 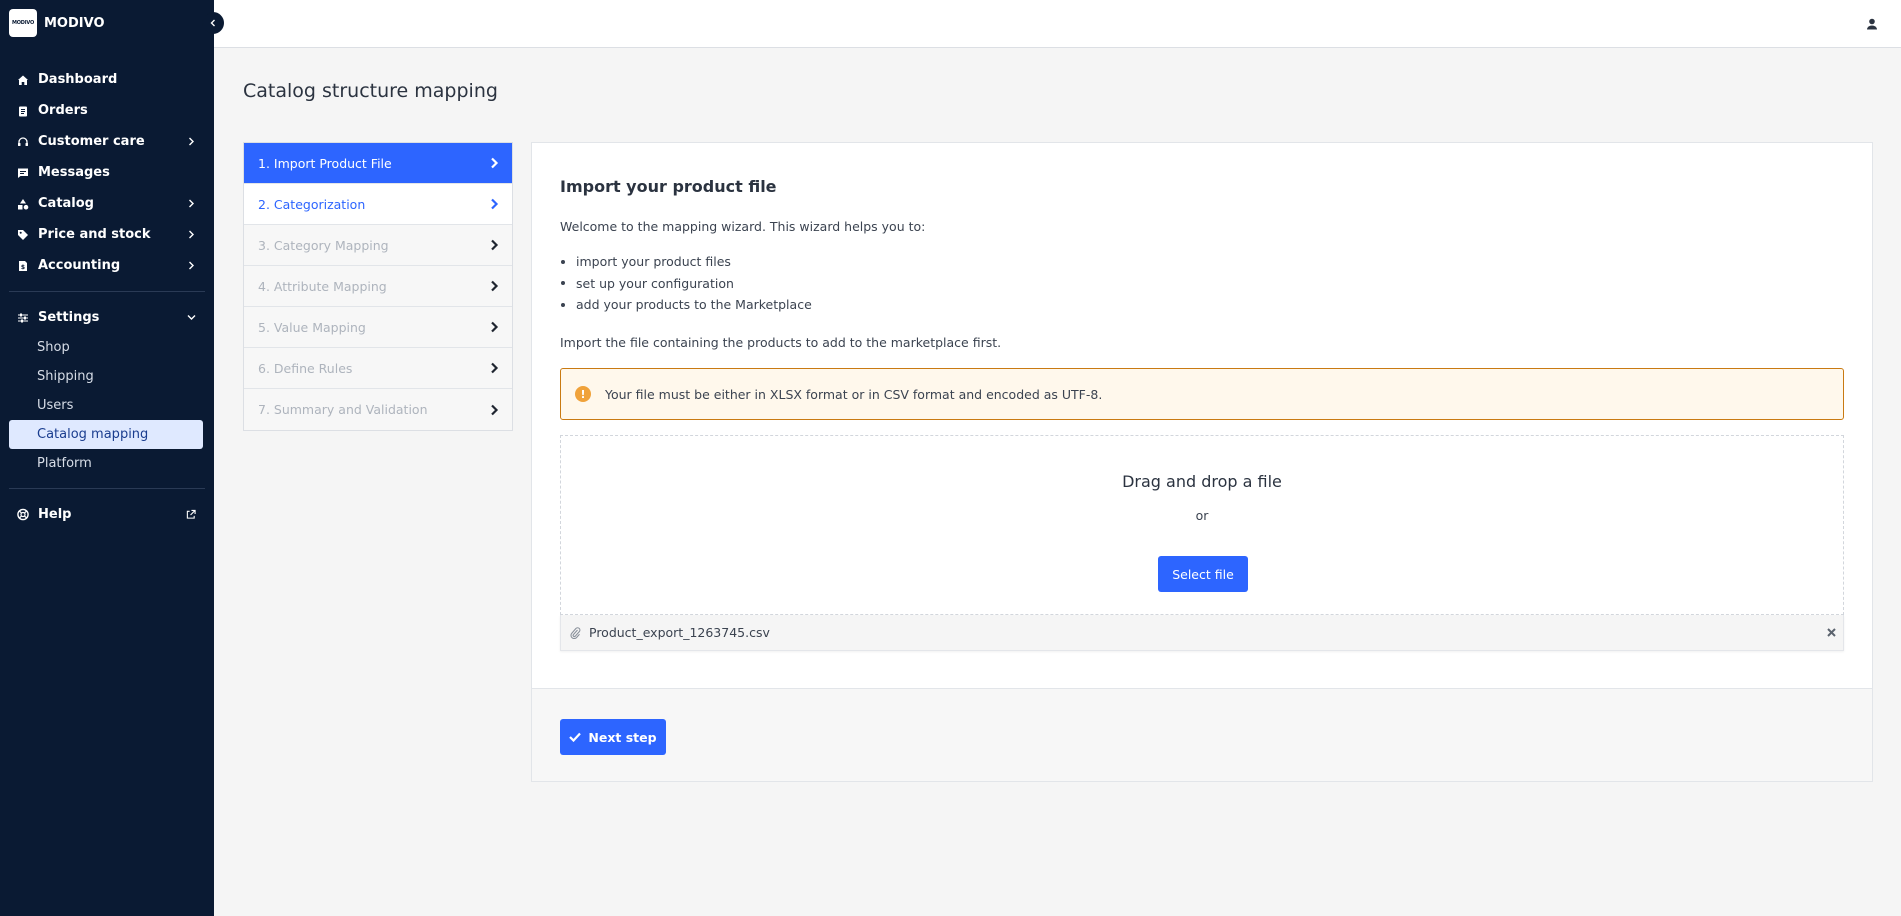 I want to click on step-category-mapping: 3. Category Mapping, so click(x=378, y=245).